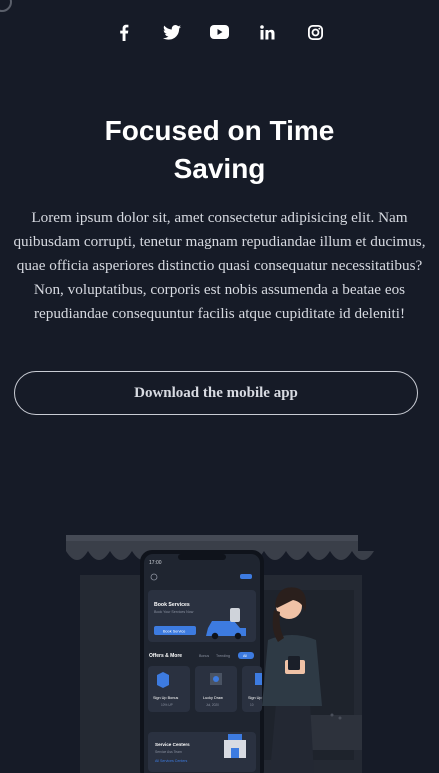 The height and width of the screenshot is (773, 439). I want to click on book-service-button-label: Book Service, so click(174, 632).